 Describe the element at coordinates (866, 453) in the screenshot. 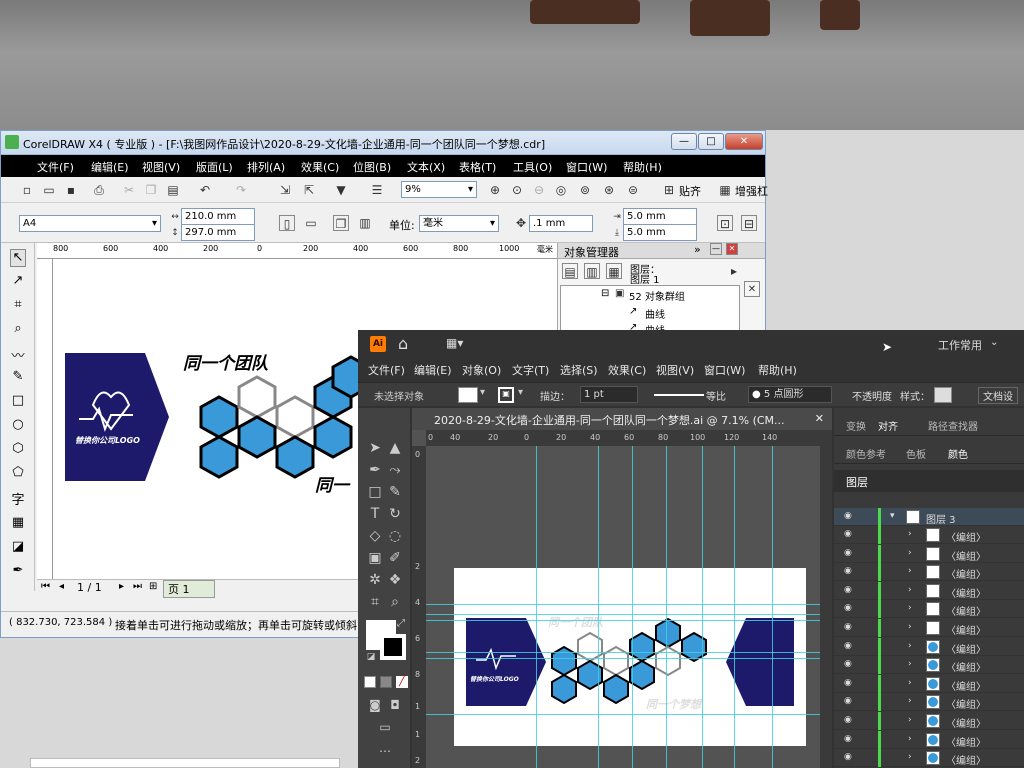

I see `tab-color-guide: 颜色参考` at that location.